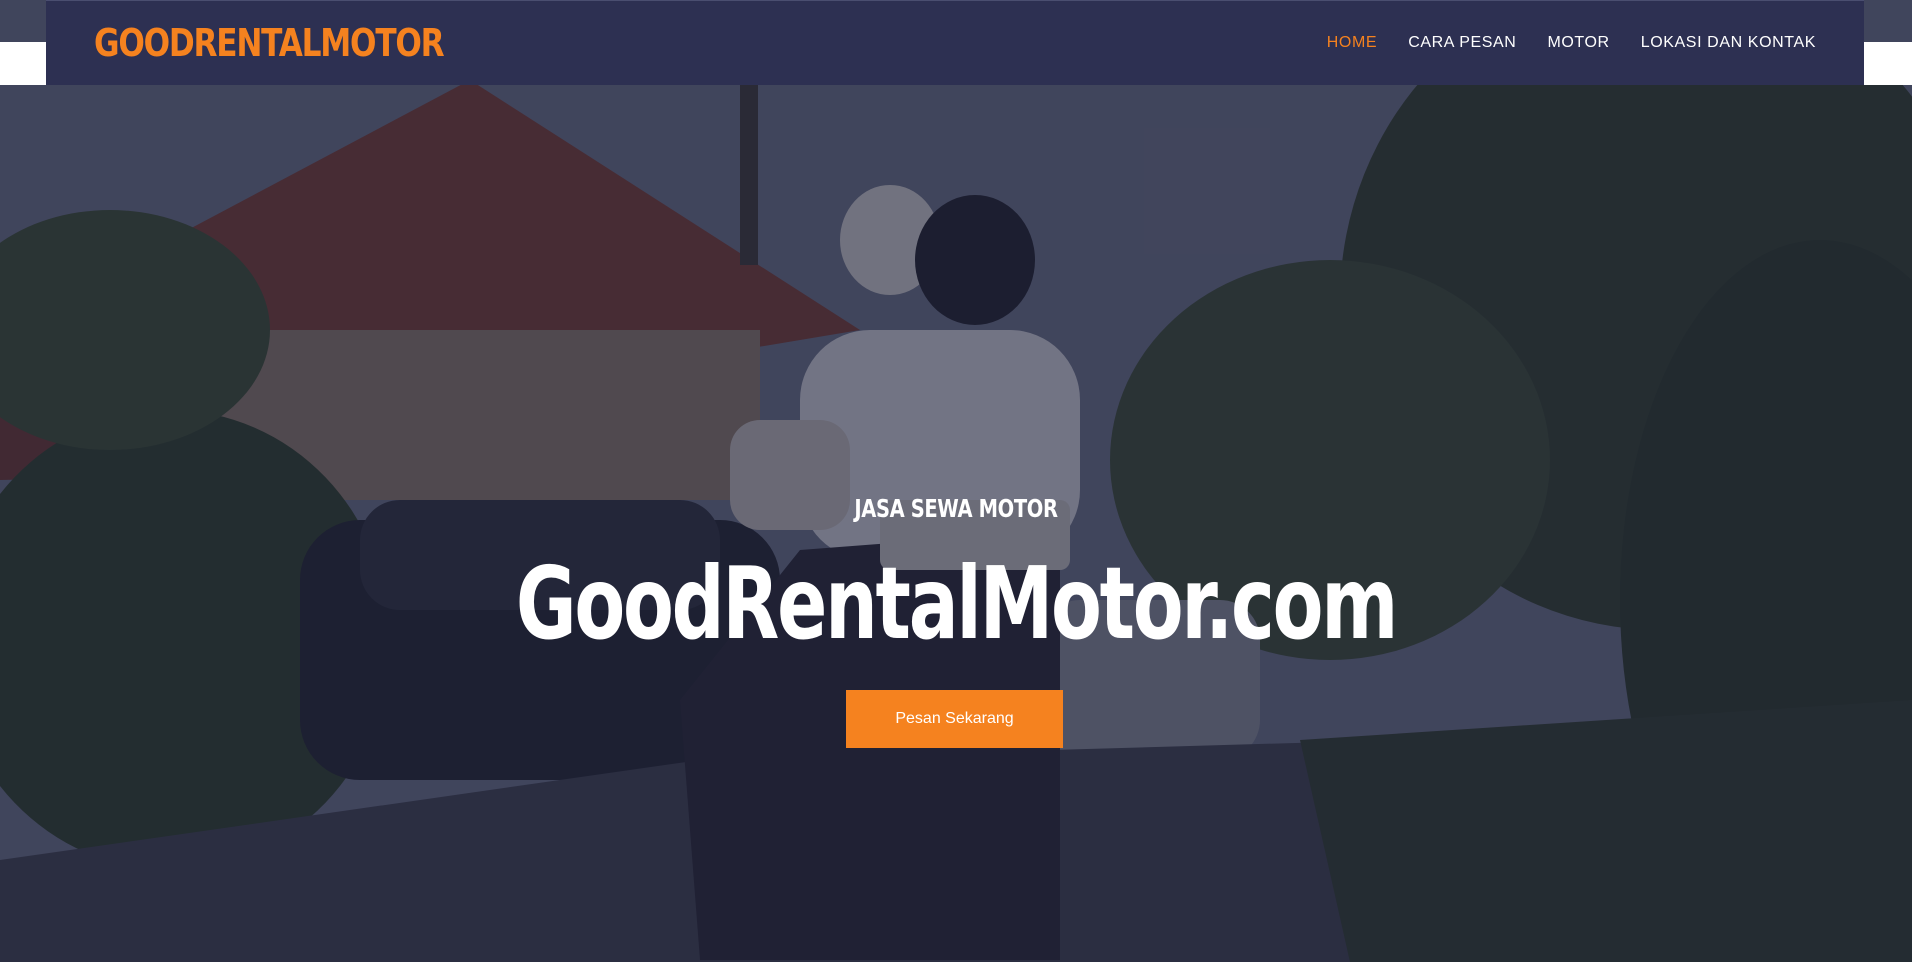  Describe the element at coordinates (957, 603) in the screenshot. I see `hero-headline: GoodRentalMotor.com` at that location.